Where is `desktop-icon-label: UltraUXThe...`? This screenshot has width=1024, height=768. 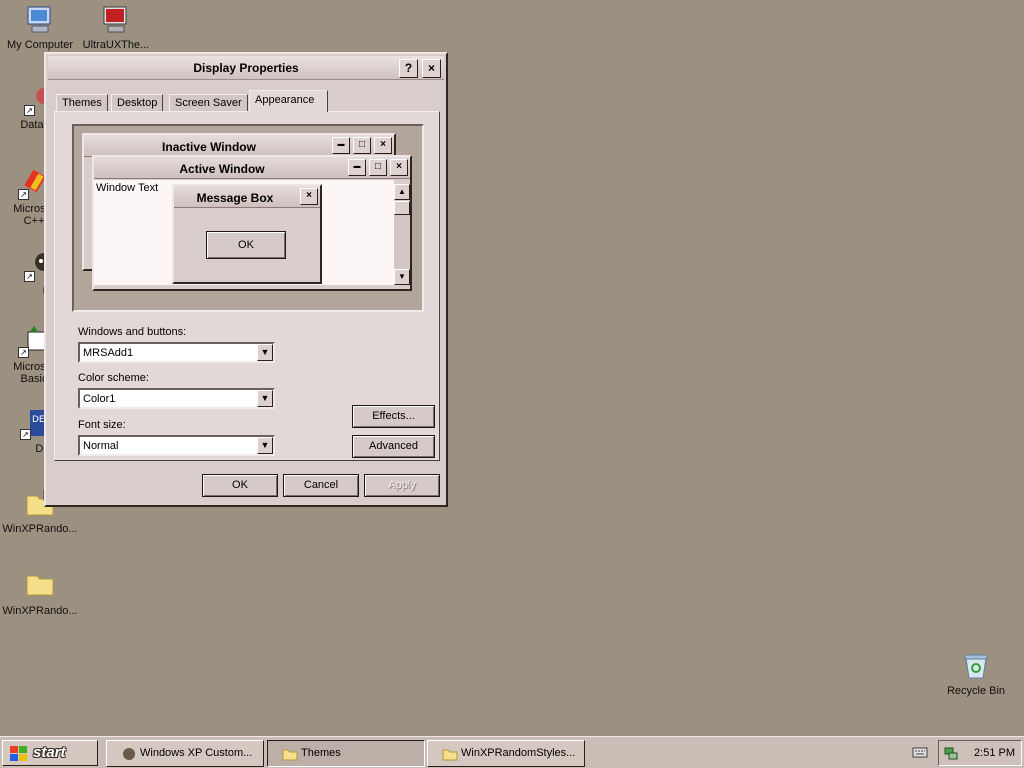 desktop-icon-label: UltraUXThe... is located at coordinates (116, 45).